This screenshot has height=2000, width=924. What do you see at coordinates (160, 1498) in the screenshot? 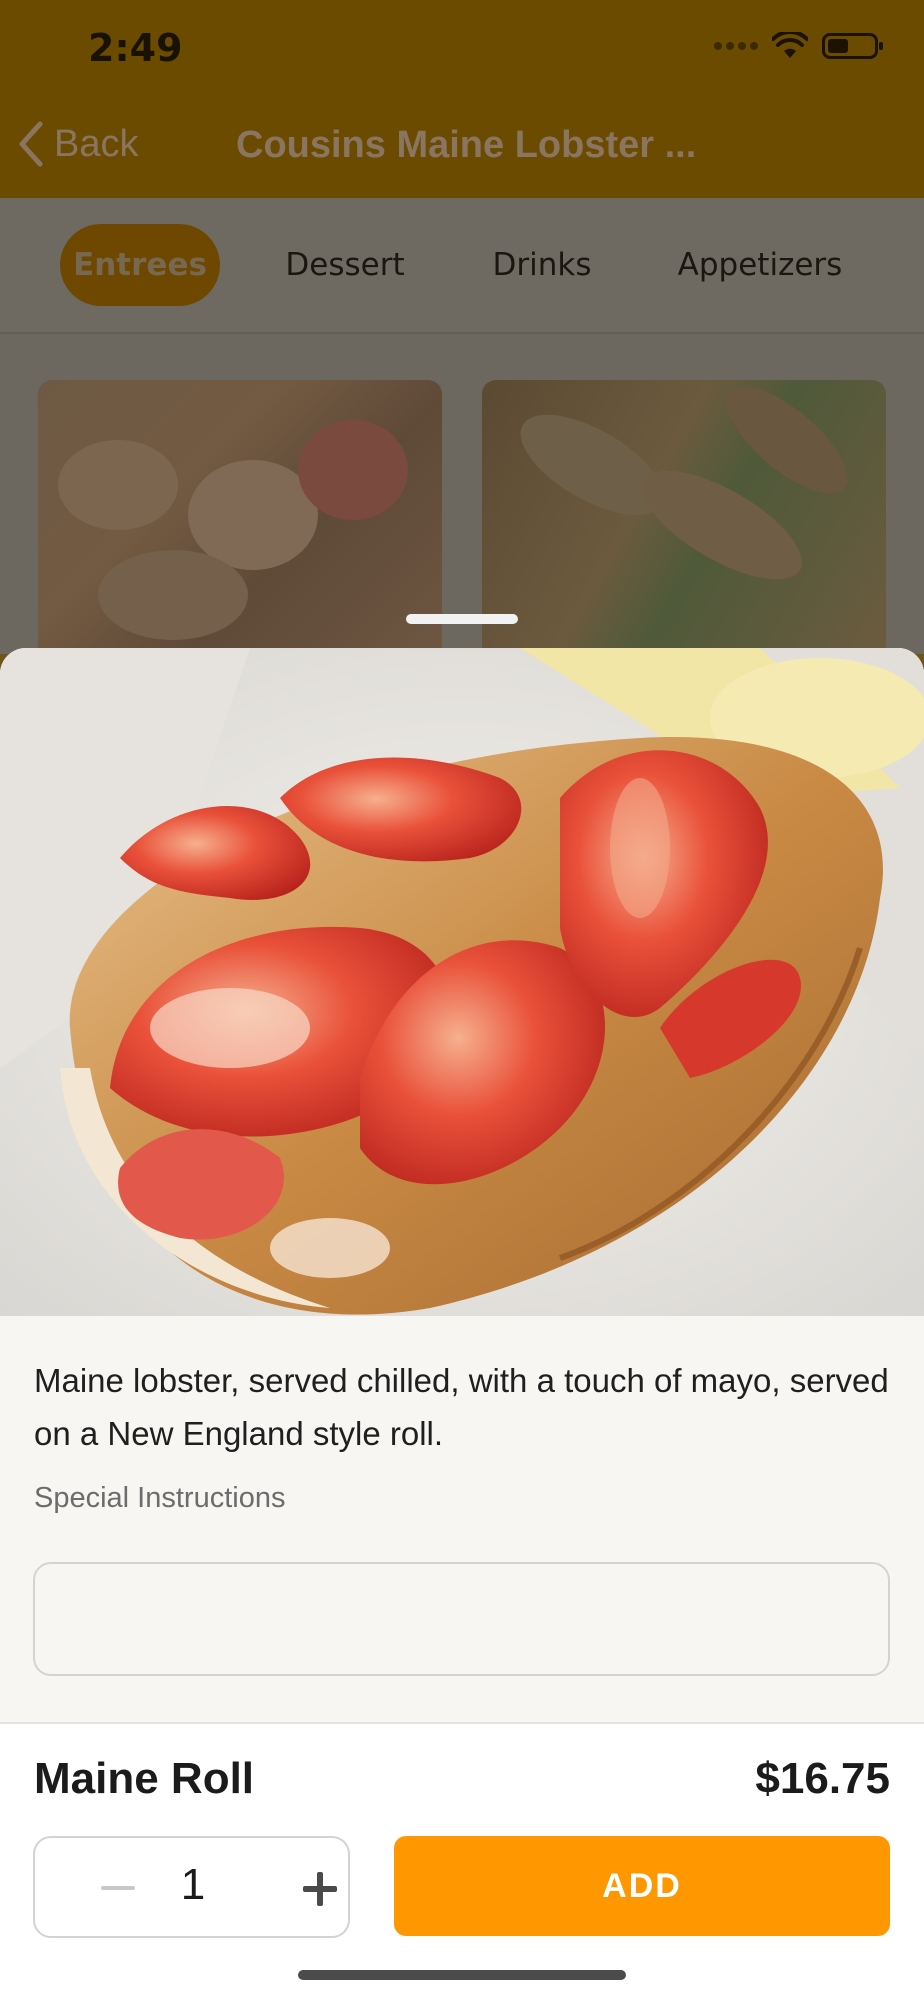
I see `special-instructions-label: Special Instructions` at bounding box center [160, 1498].